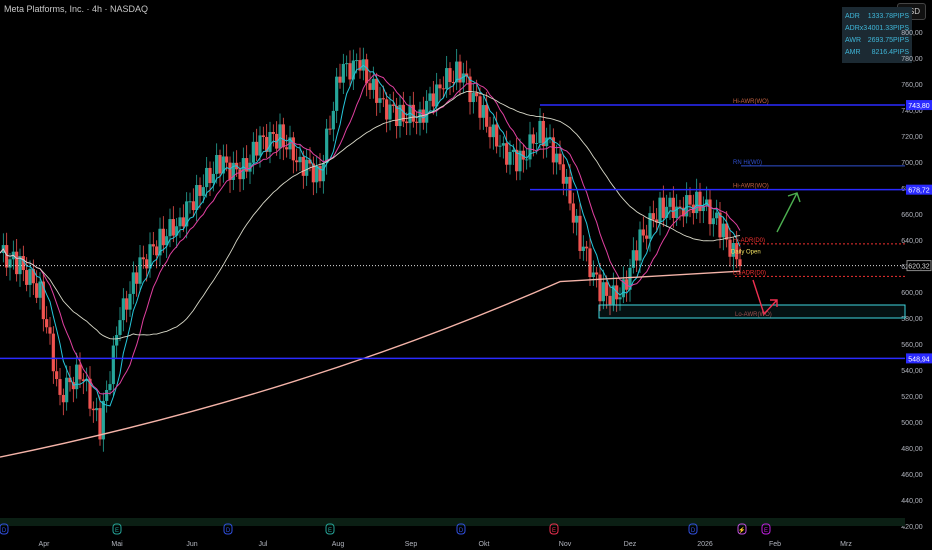 This screenshot has height=550, width=932. Describe the element at coordinates (919, 106) in the screenshot. I see `price-tag-label: 743,80` at that location.